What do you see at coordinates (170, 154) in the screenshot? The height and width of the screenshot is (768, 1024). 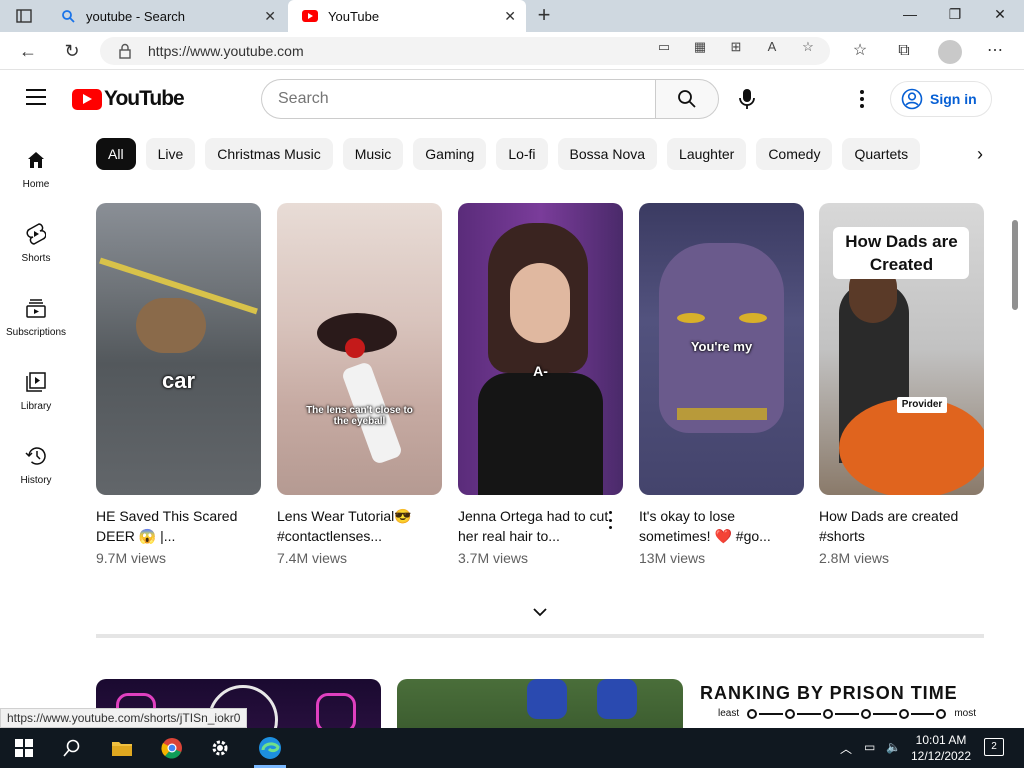 I see `chip-live: Live` at bounding box center [170, 154].